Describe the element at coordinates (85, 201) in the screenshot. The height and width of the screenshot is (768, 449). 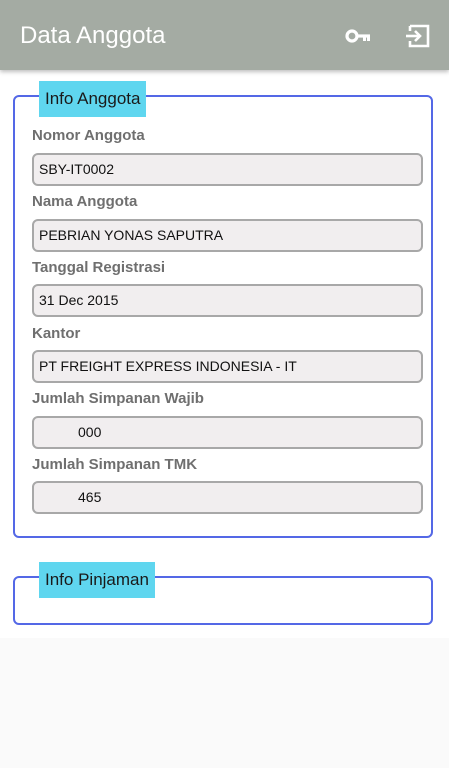
I see `nama-anggota-label: Nama Anggota` at that location.